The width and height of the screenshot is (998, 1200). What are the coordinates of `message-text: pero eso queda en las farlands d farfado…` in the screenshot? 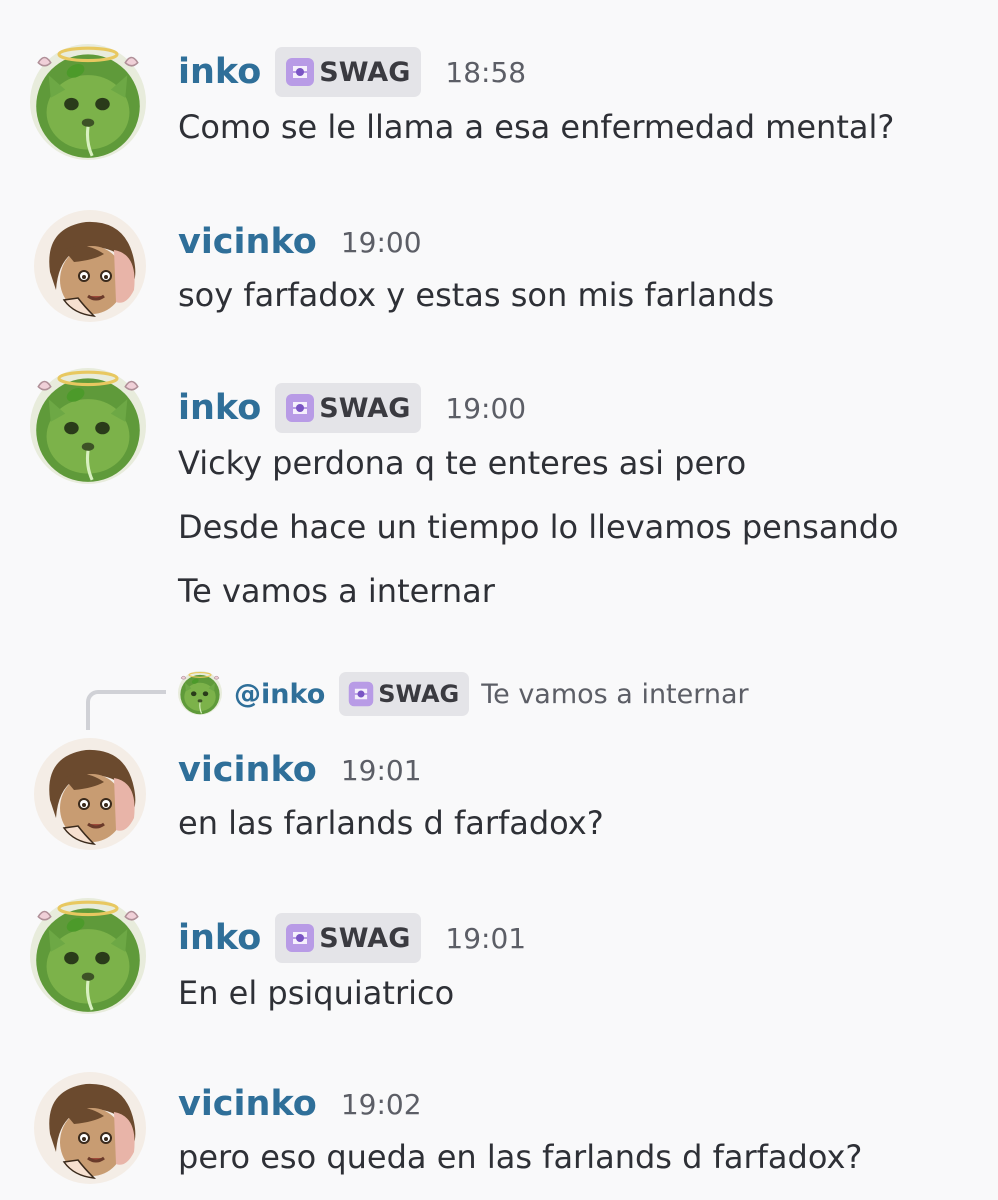 It's located at (520, 1157).